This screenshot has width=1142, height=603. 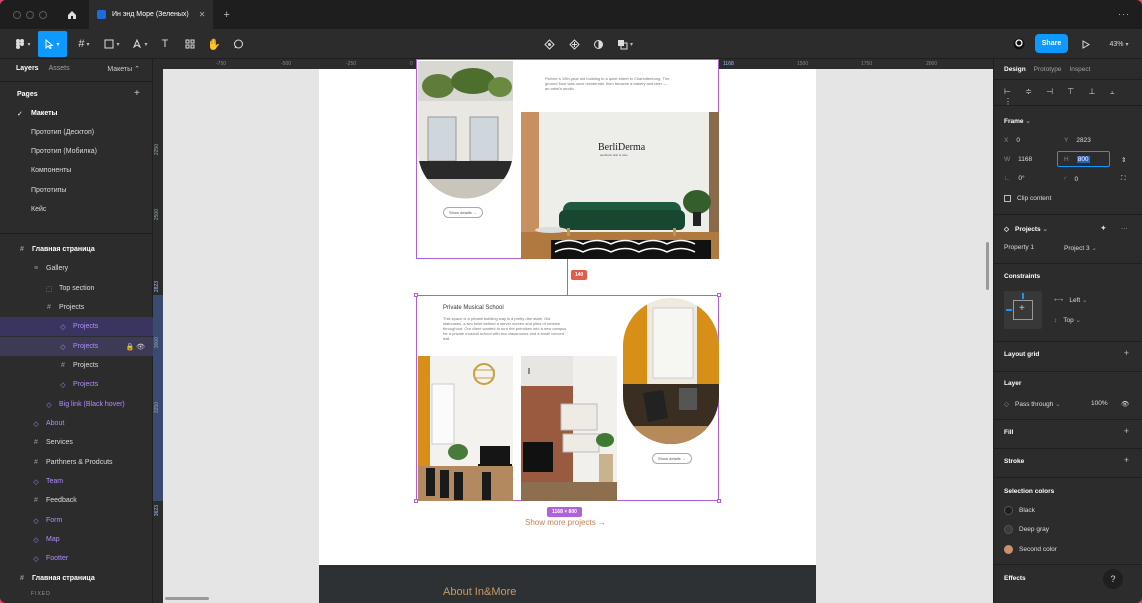 I want to click on frame-tool-button: # ▾, so click(x=84, y=44).